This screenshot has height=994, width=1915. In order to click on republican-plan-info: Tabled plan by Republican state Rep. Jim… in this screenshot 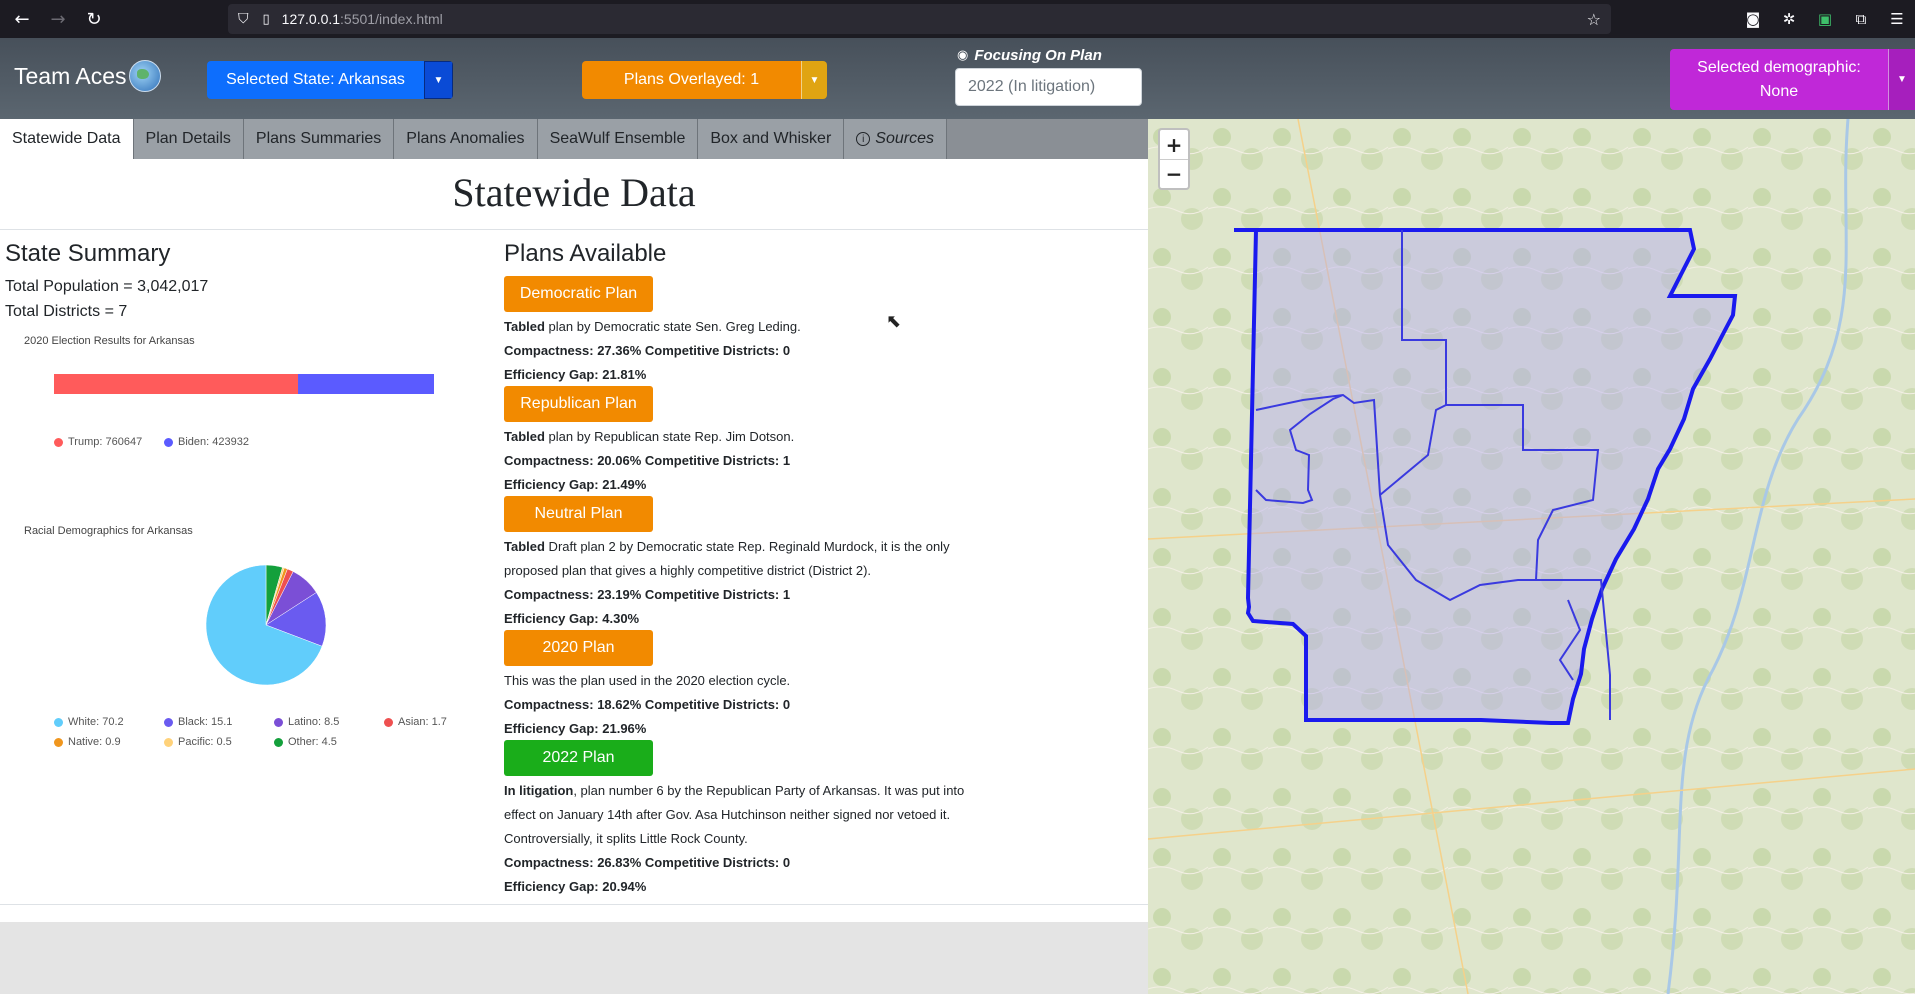, I will do `click(749, 461)`.